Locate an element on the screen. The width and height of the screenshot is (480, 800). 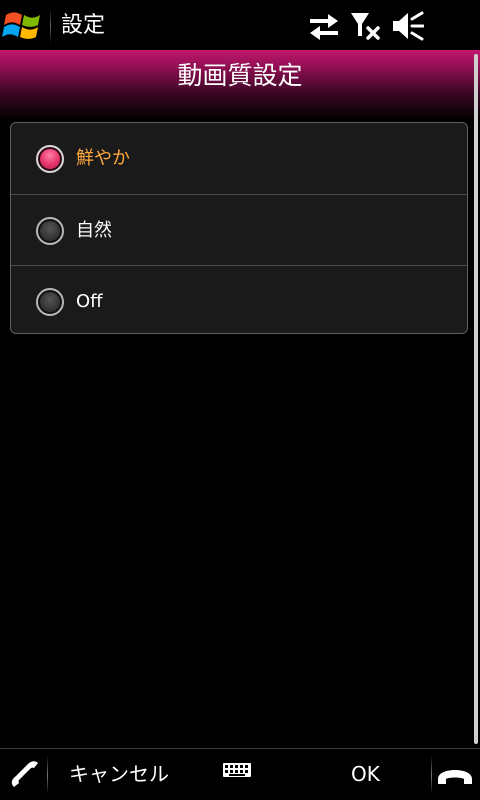
windows-start-icon is located at coordinates (23, 25).